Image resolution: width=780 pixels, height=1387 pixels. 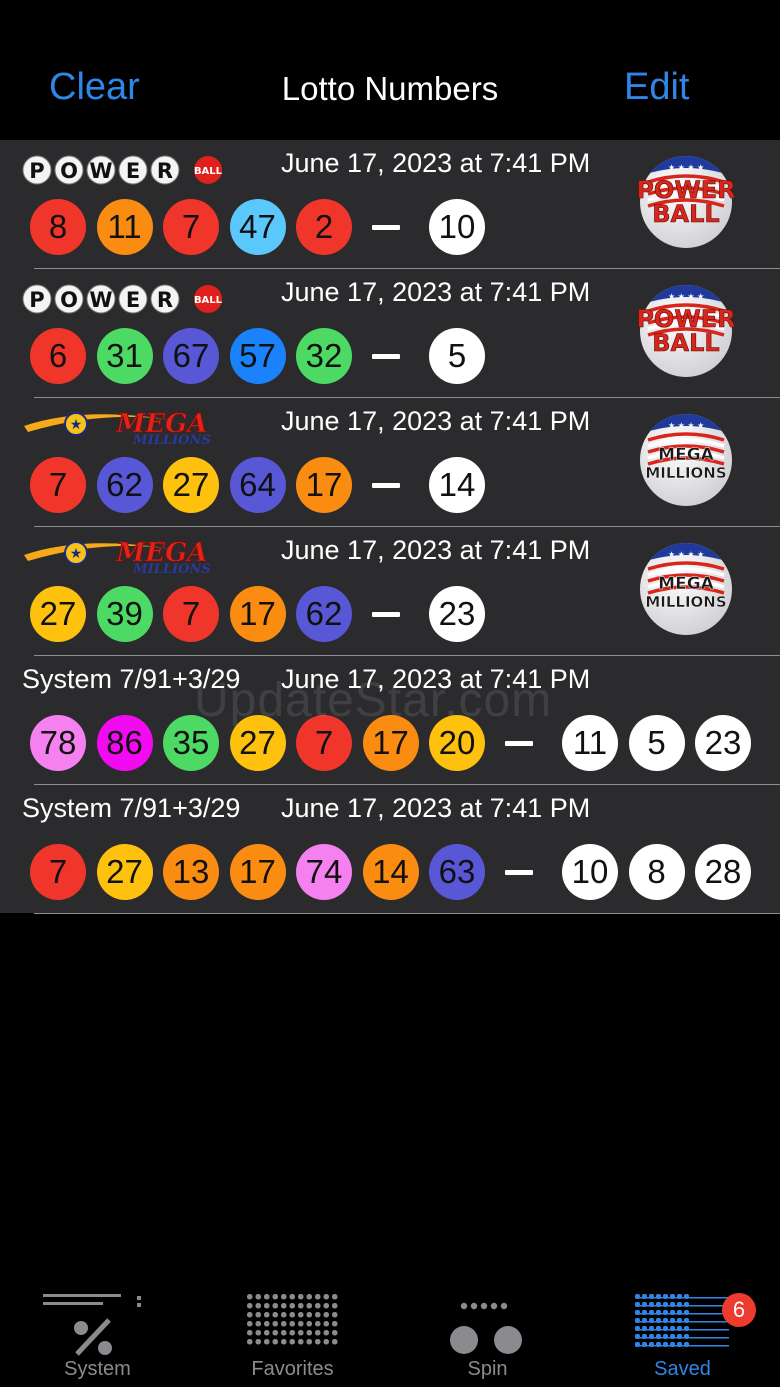 I want to click on svg-text: MEGA, so click(x=686, y=584).